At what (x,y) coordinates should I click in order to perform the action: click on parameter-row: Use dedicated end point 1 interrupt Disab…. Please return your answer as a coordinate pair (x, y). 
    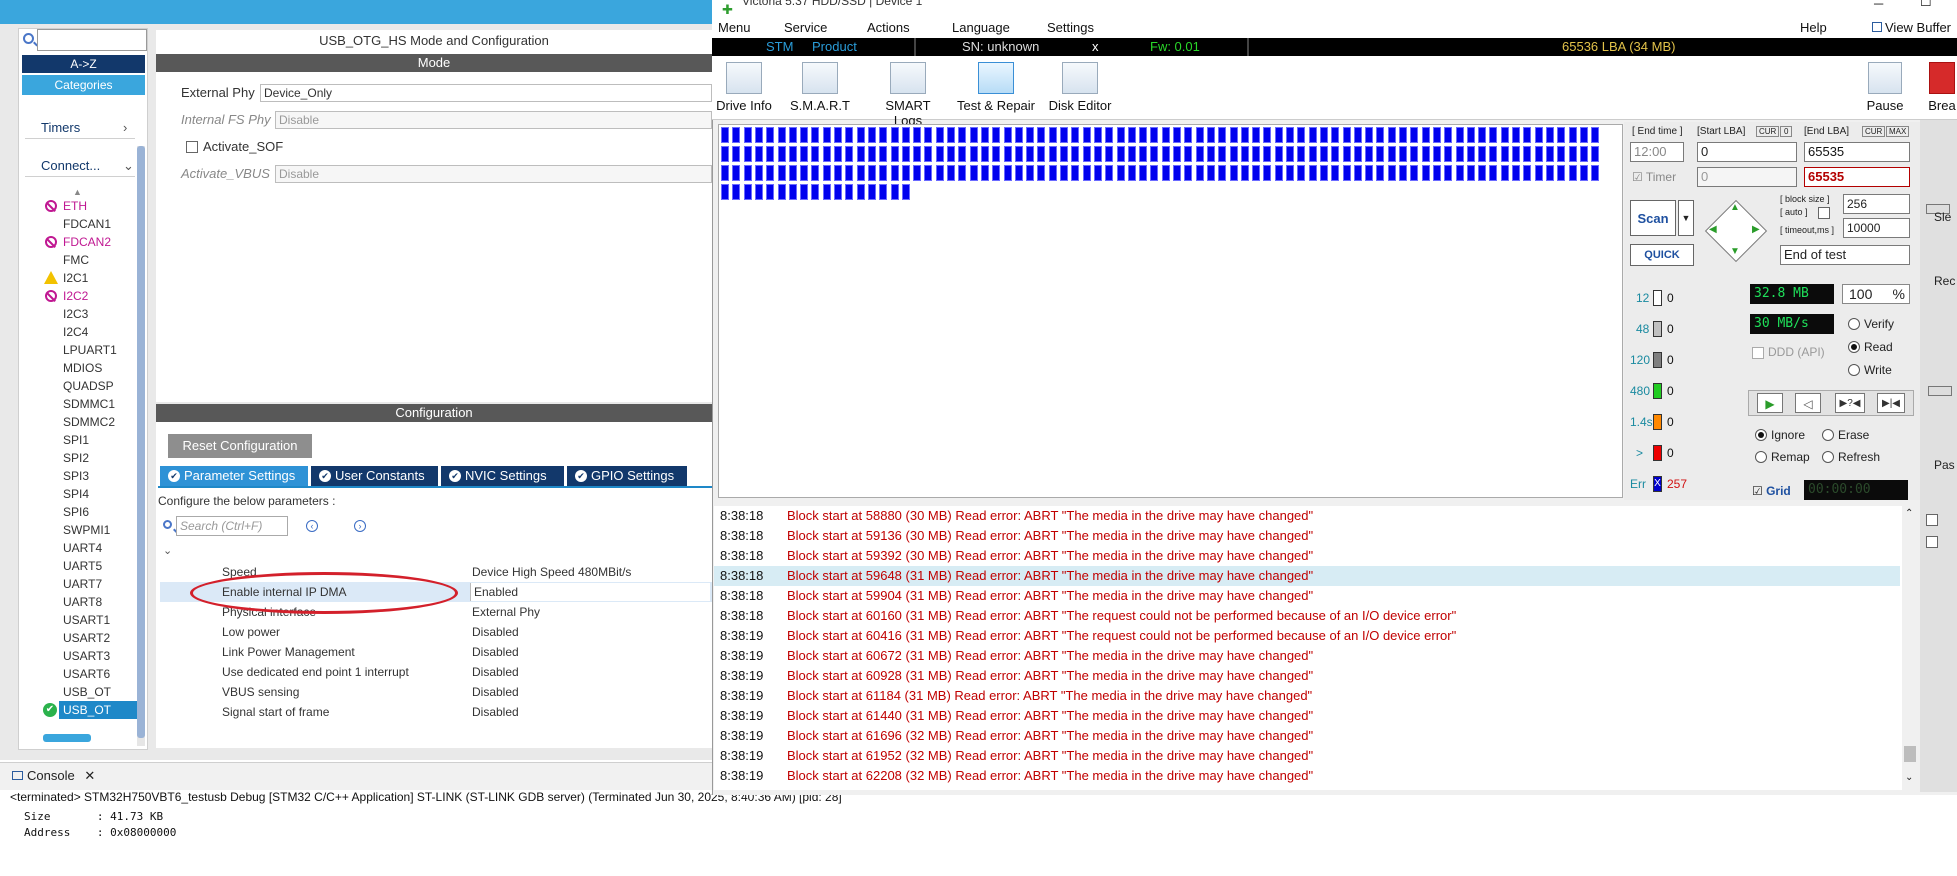
    Looking at the image, I should click on (436, 672).